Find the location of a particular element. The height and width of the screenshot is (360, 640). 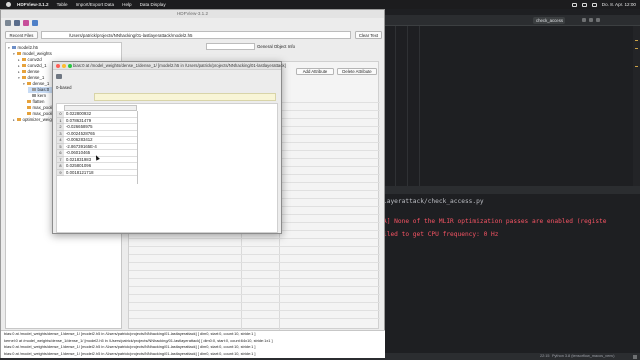

tree-item-label: conv2d_1 is located at coordinates (37, 66).